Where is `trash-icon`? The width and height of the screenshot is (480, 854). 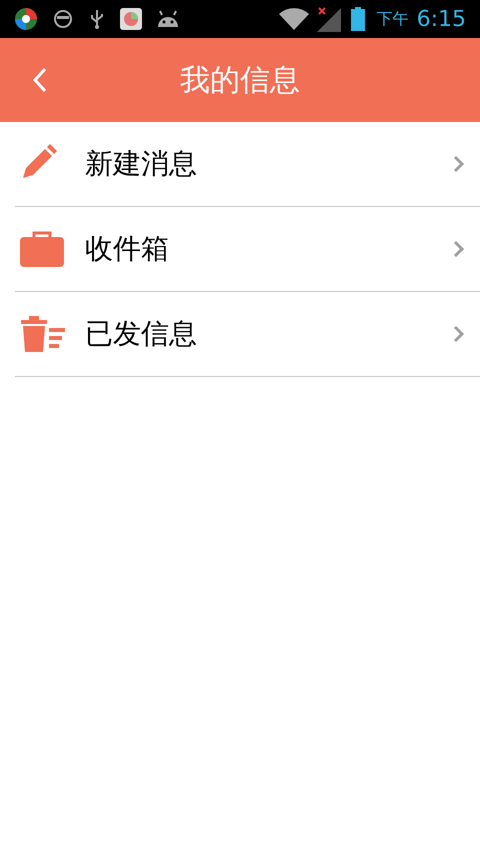
trash-icon is located at coordinates (42, 334).